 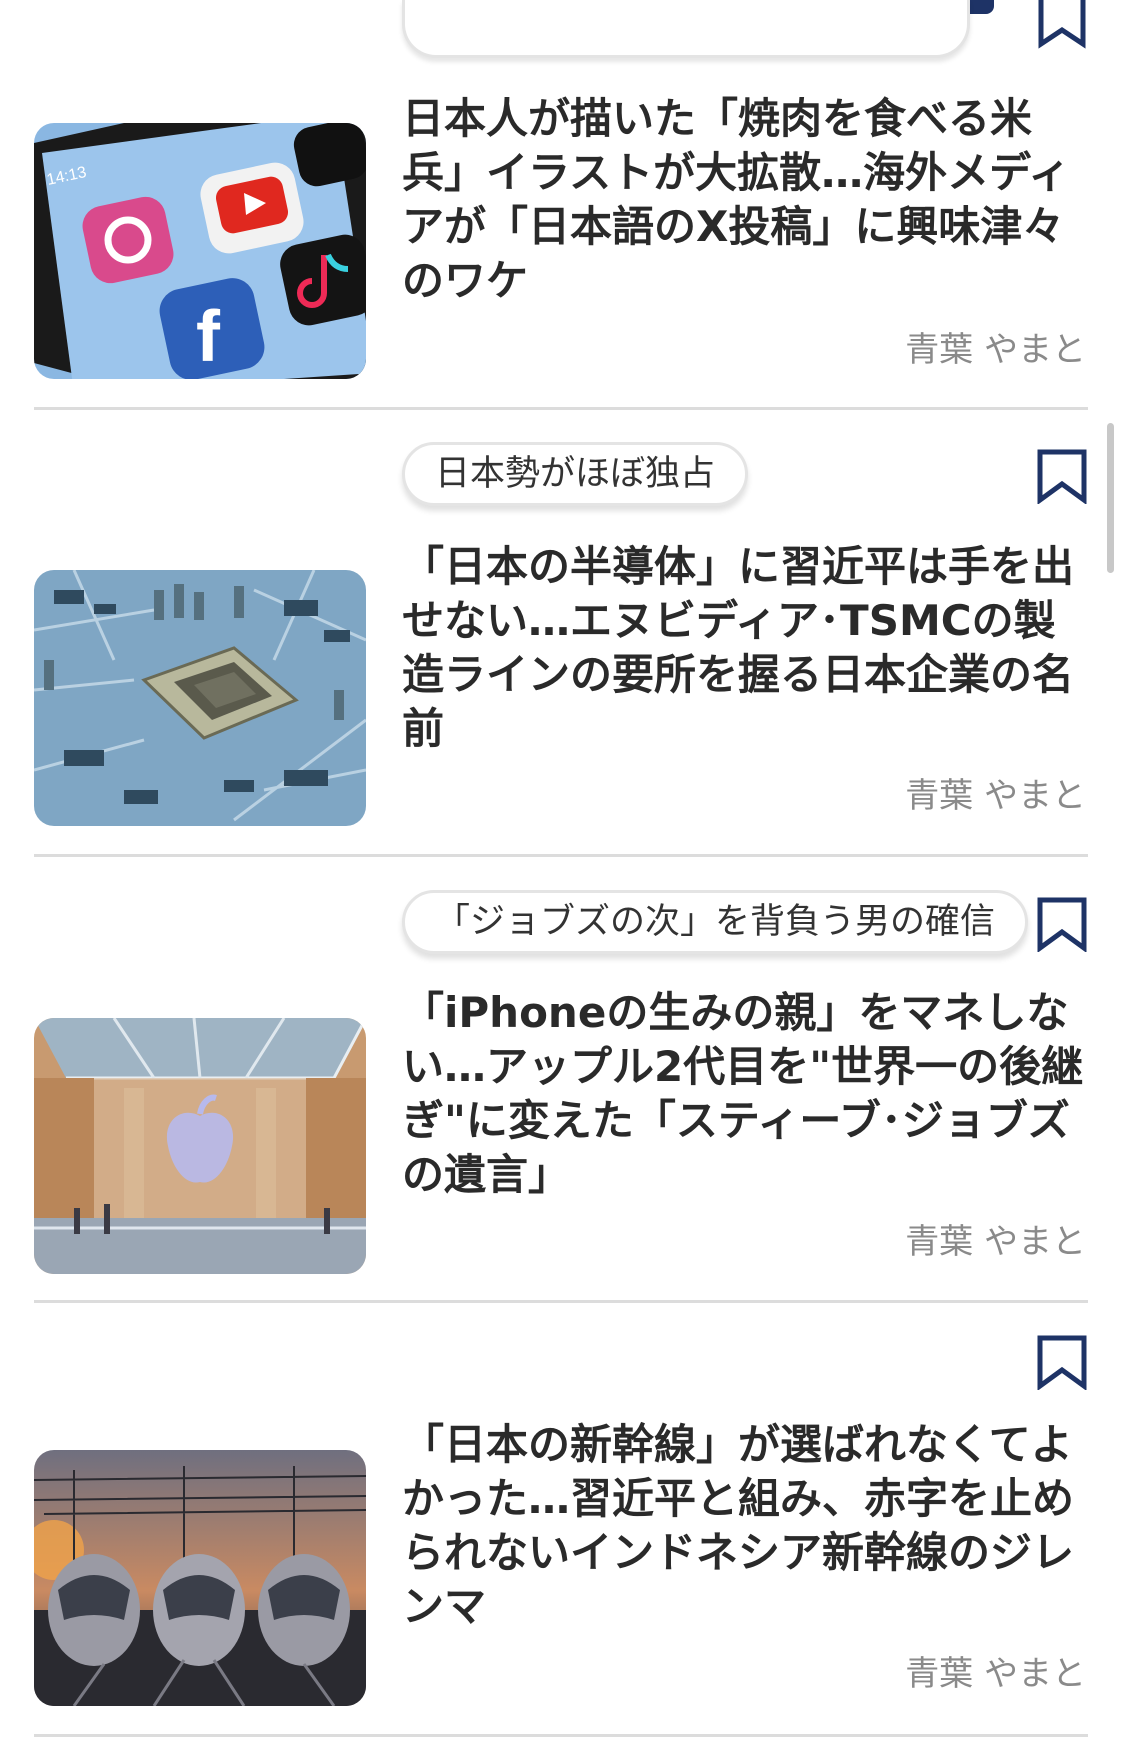 What do you see at coordinates (575, 474) in the screenshot?
I see `article-tag: 日本勢がほぼ独占` at bounding box center [575, 474].